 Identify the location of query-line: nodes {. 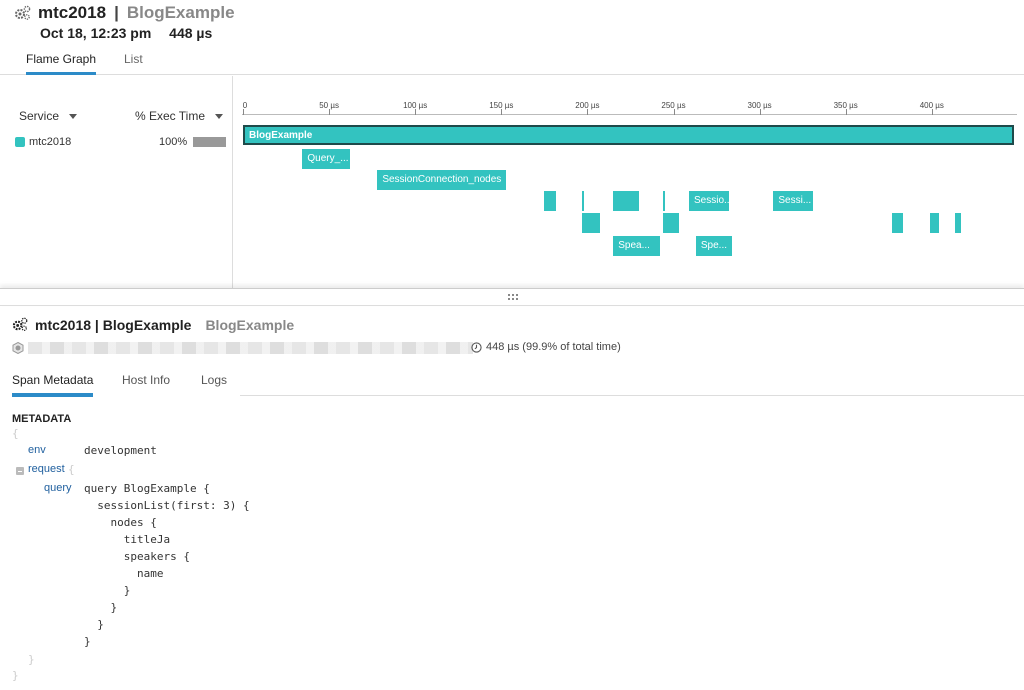
(120, 522).